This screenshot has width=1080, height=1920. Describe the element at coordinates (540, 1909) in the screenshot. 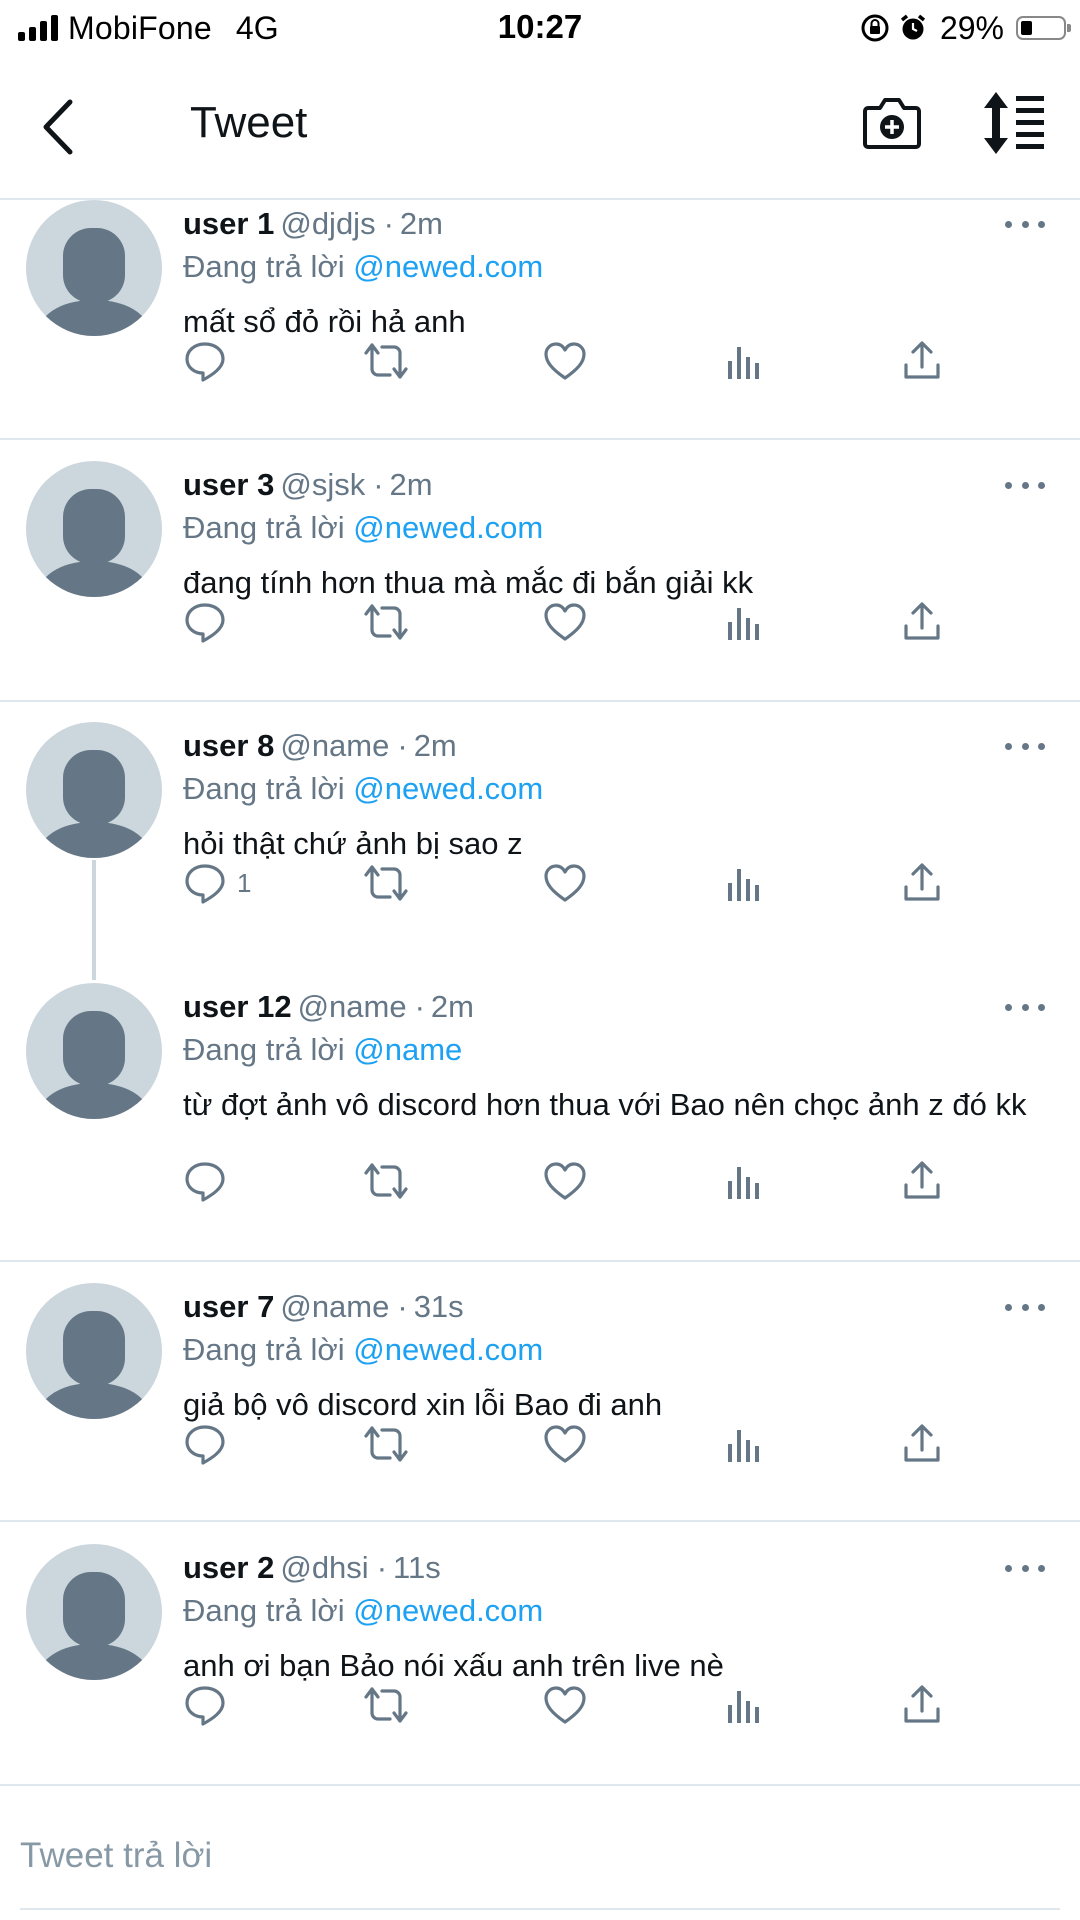

I see `composer-underline` at that location.